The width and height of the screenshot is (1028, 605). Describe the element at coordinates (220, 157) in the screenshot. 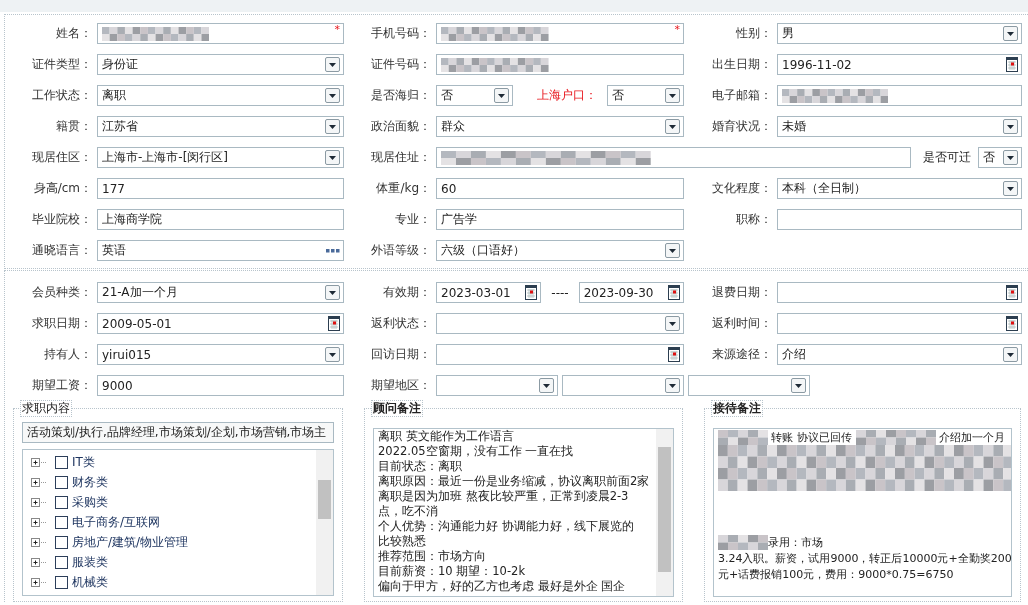

I see `dropdown: 上海市-上海市-[闵行区]` at that location.